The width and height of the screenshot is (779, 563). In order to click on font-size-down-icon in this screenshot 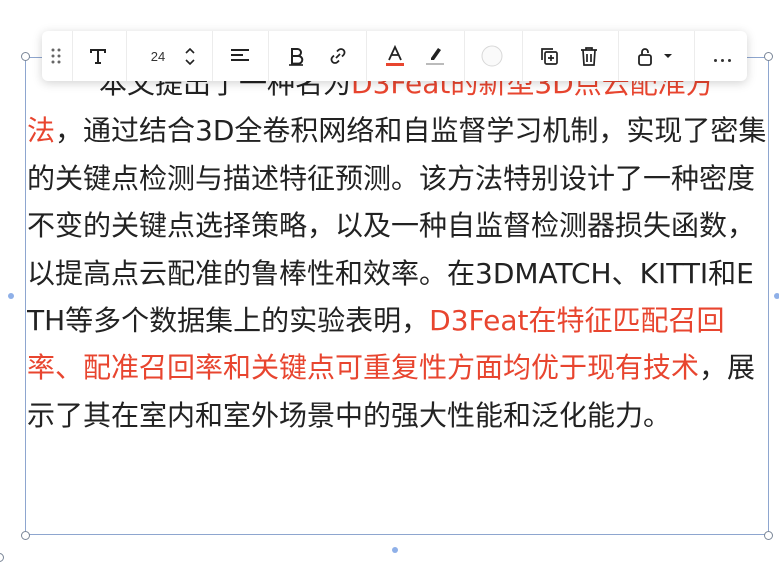, I will do `click(190, 61)`.